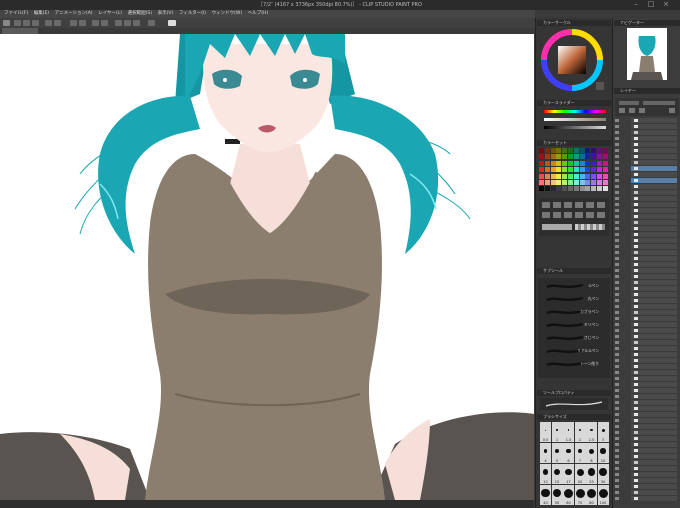 The height and width of the screenshot is (508, 680). I want to click on ruler-icon, so click(151, 23).